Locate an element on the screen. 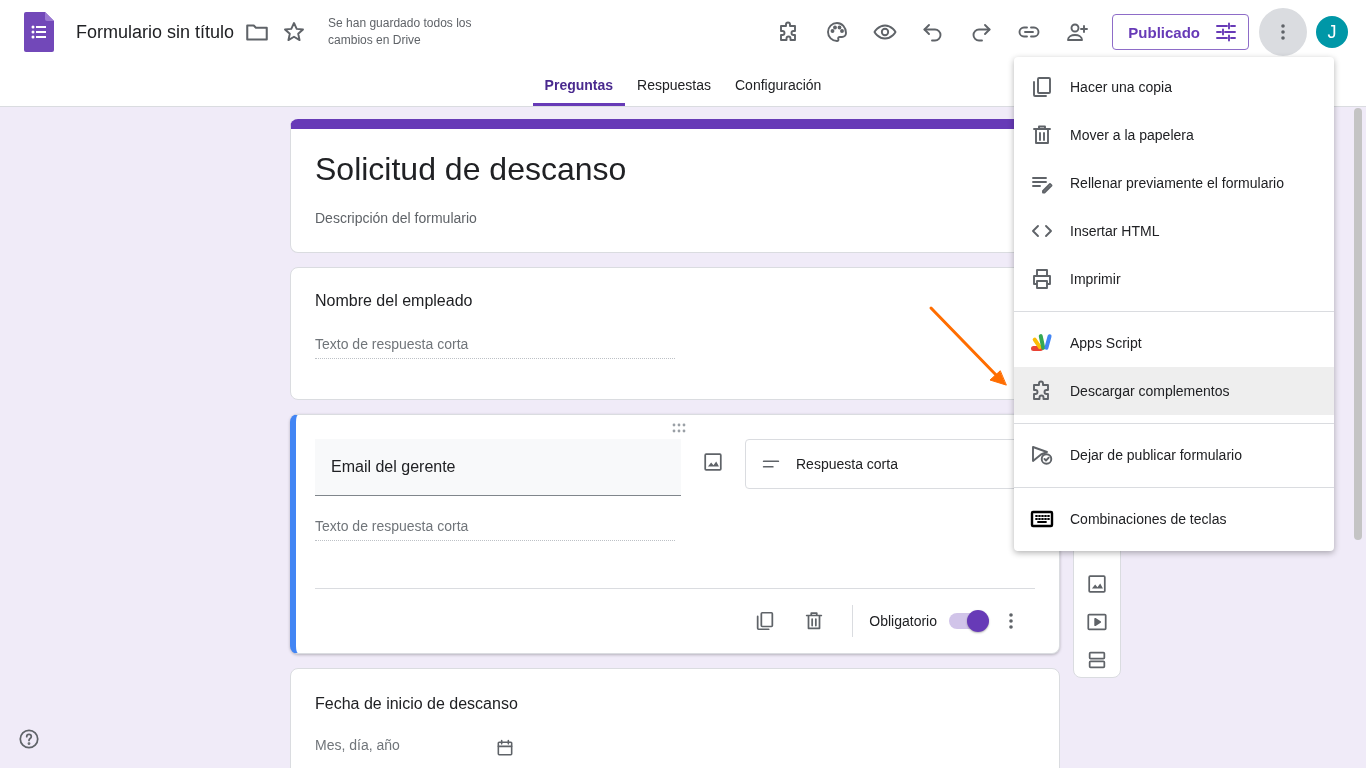 This screenshot has height=768, width=1366. unpublish-icon is located at coordinates (1042, 455).